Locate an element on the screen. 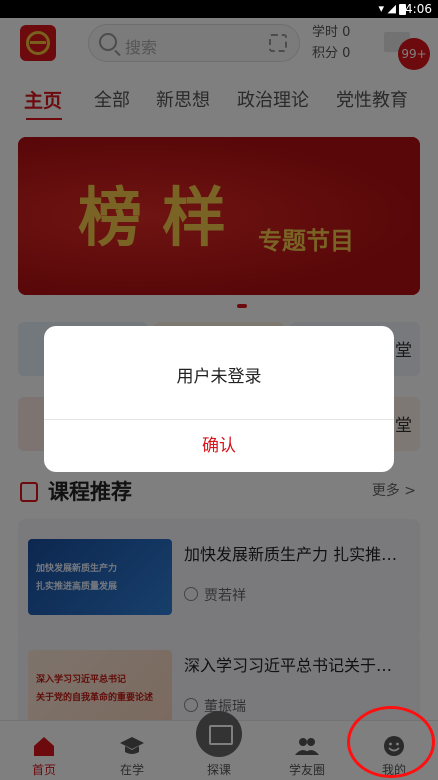  status-bar: ▾ ◢ 4:06 is located at coordinates (219, 9).